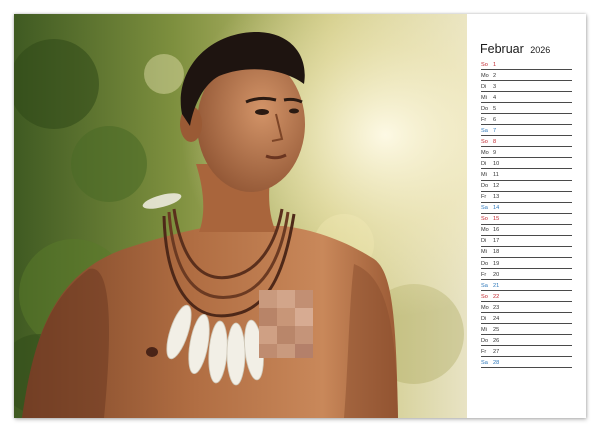  Describe the element at coordinates (526, 274) in the screenshot. I see `day-row: Fr 20` at that location.